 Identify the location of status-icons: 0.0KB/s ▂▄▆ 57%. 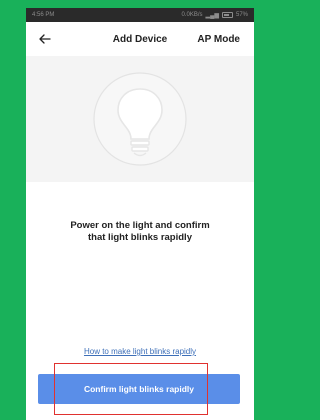
(214, 15).